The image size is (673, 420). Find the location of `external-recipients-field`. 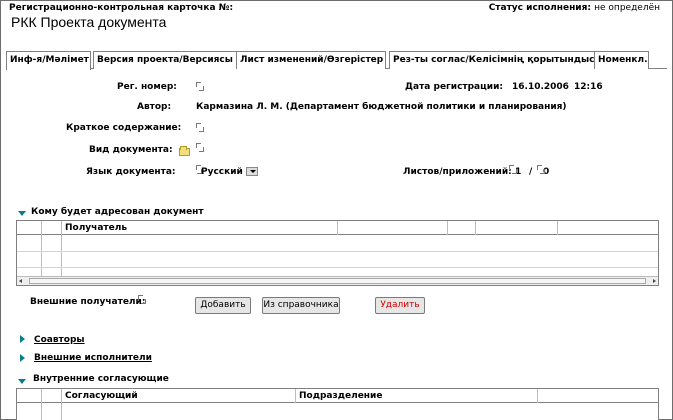

external-recipients-field is located at coordinates (142, 299).